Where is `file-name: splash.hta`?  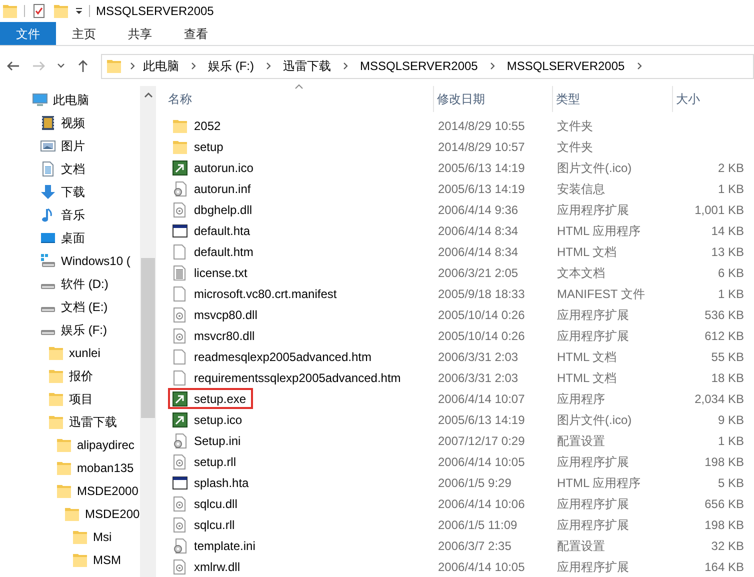 file-name: splash.hta is located at coordinates (221, 483).